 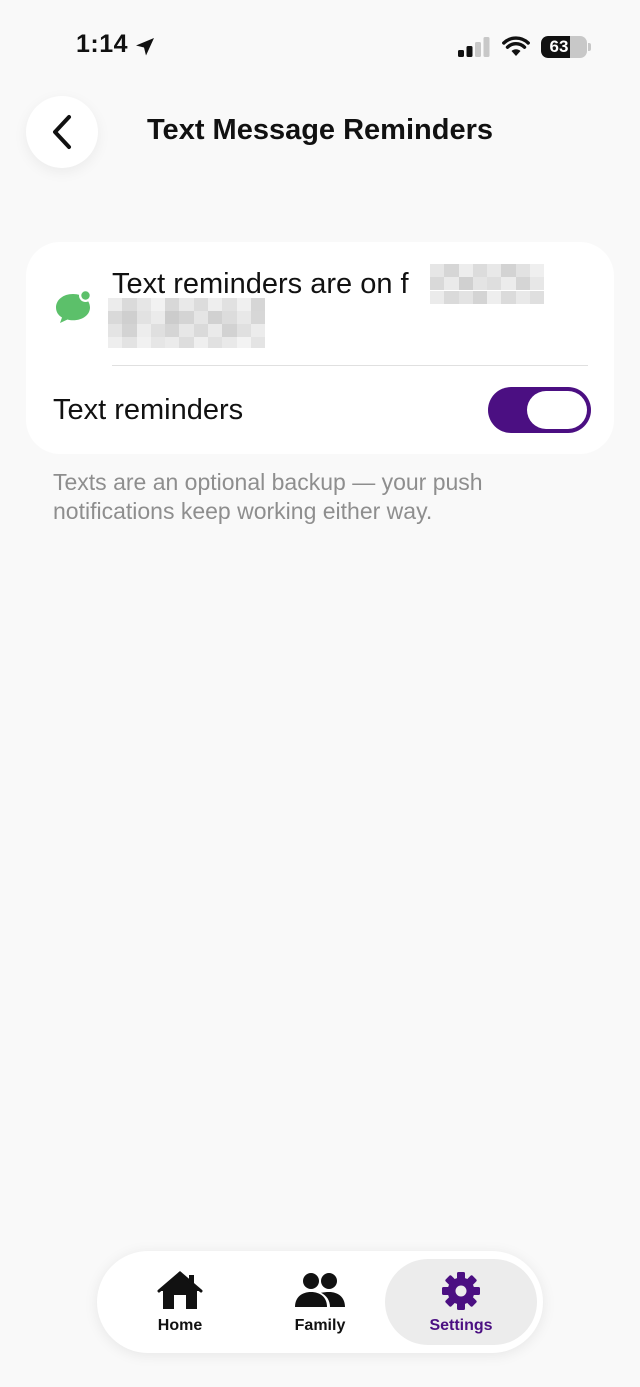 I want to click on redacted-phone-number, so click(x=488, y=284).